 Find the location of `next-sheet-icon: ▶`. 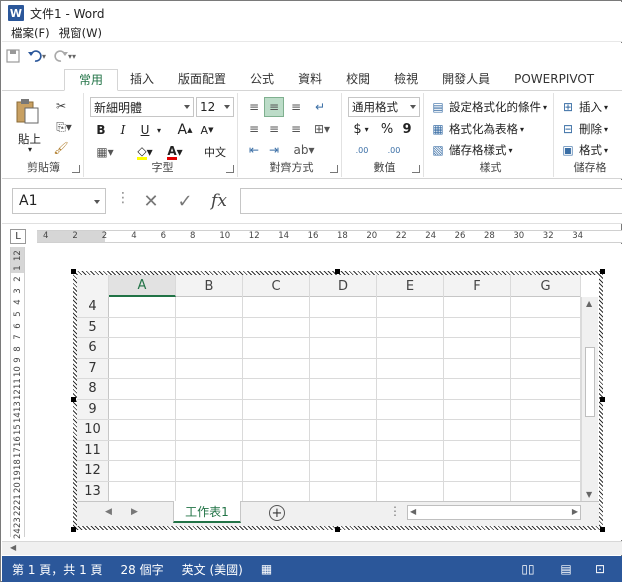

next-sheet-icon: ▶ is located at coordinates (134, 512).